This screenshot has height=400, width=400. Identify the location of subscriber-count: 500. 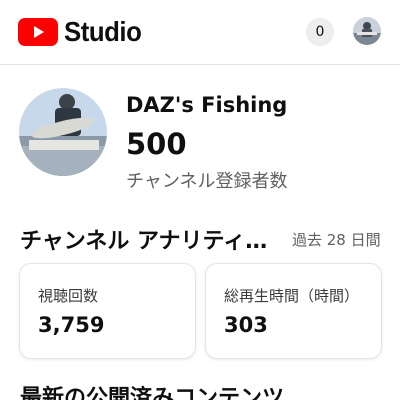
(156, 144).